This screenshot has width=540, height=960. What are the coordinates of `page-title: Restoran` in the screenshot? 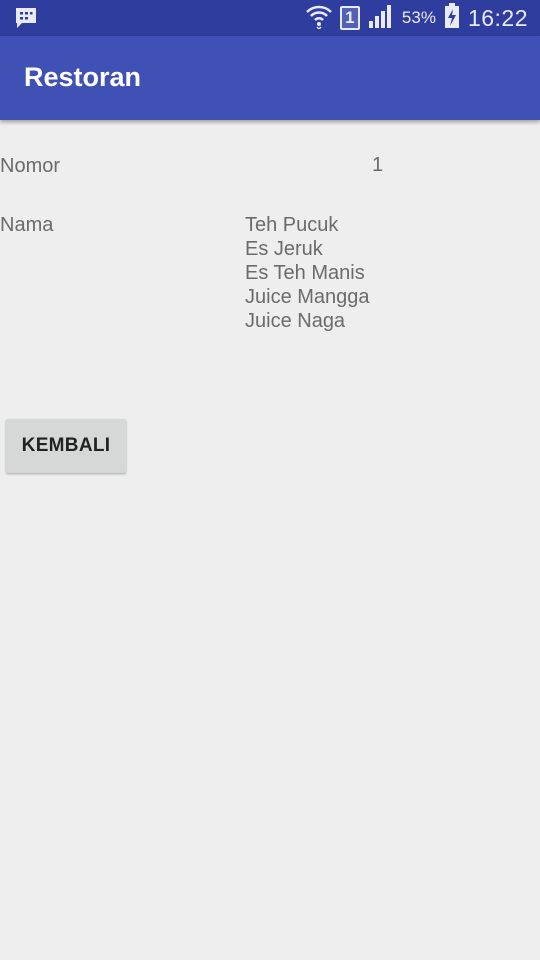 It's located at (83, 77).